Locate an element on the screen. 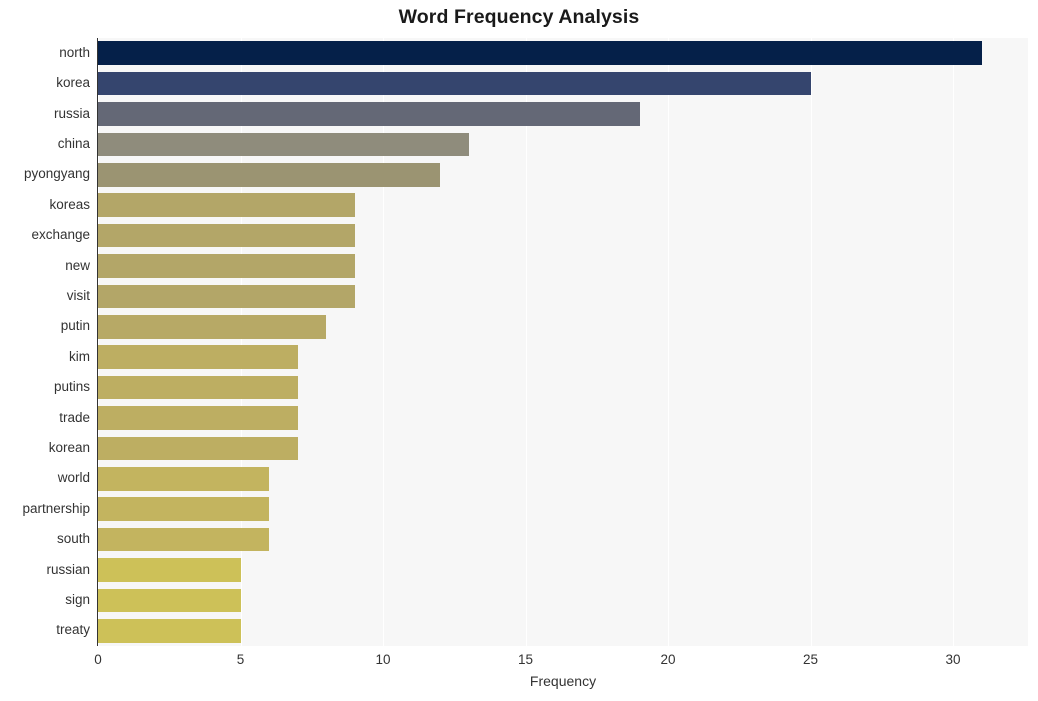 The height and width of the screenshot is (701, 1038). y-tick-label-korea: korea is located at coordinates (73, 83).